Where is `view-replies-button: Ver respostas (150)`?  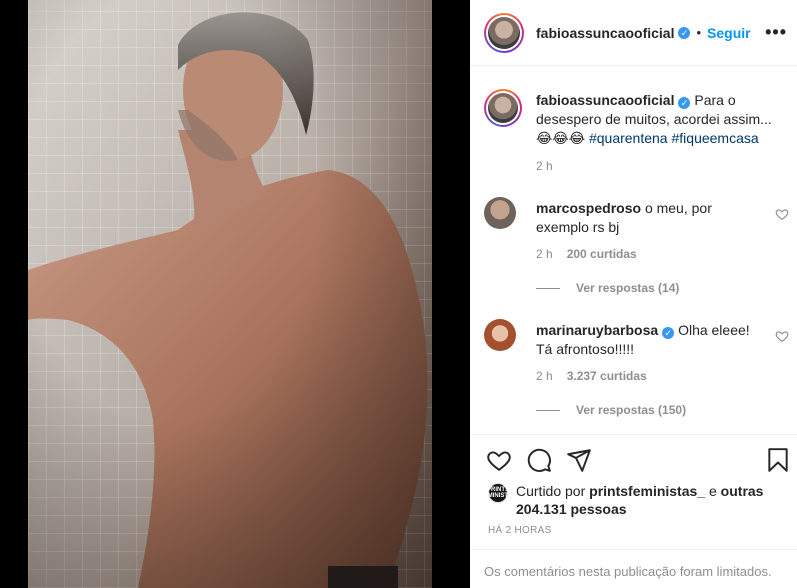 view-replies-button: Ver respostas (150) is located at coordinates (611, 410).